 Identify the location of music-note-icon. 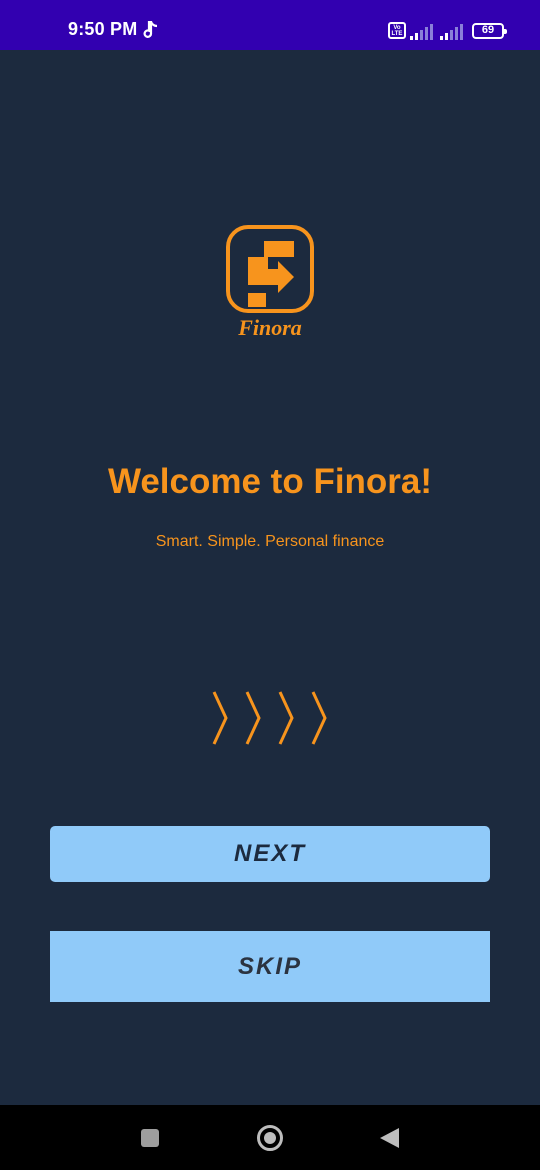
(150, 29).